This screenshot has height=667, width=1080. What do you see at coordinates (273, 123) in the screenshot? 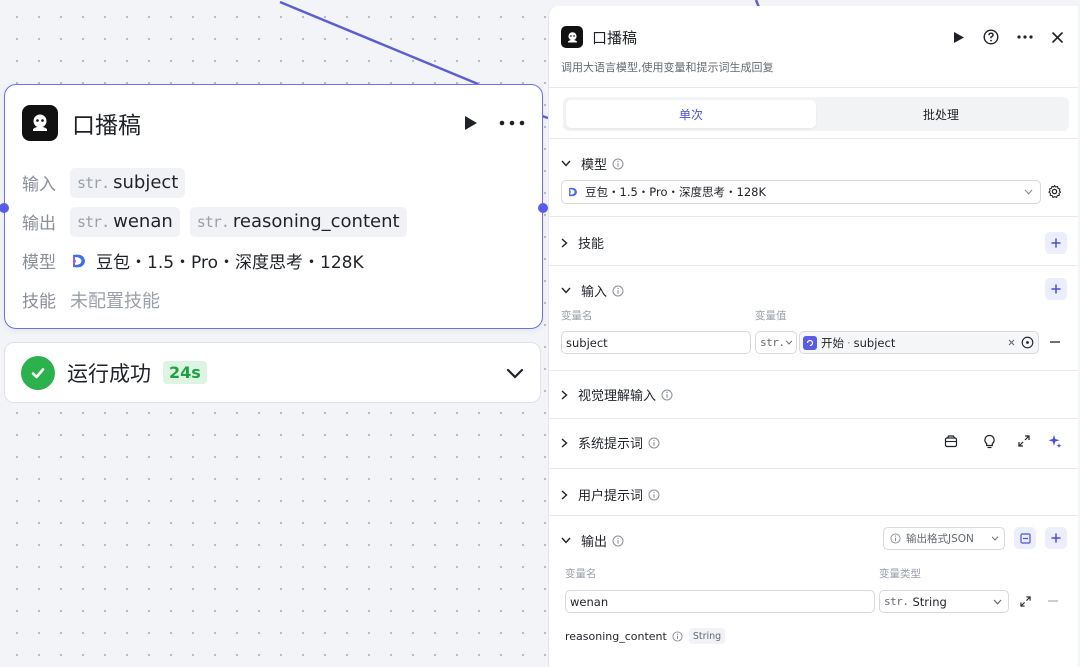
I see `node-header: 口播稿` at bounding box center [273, 123].